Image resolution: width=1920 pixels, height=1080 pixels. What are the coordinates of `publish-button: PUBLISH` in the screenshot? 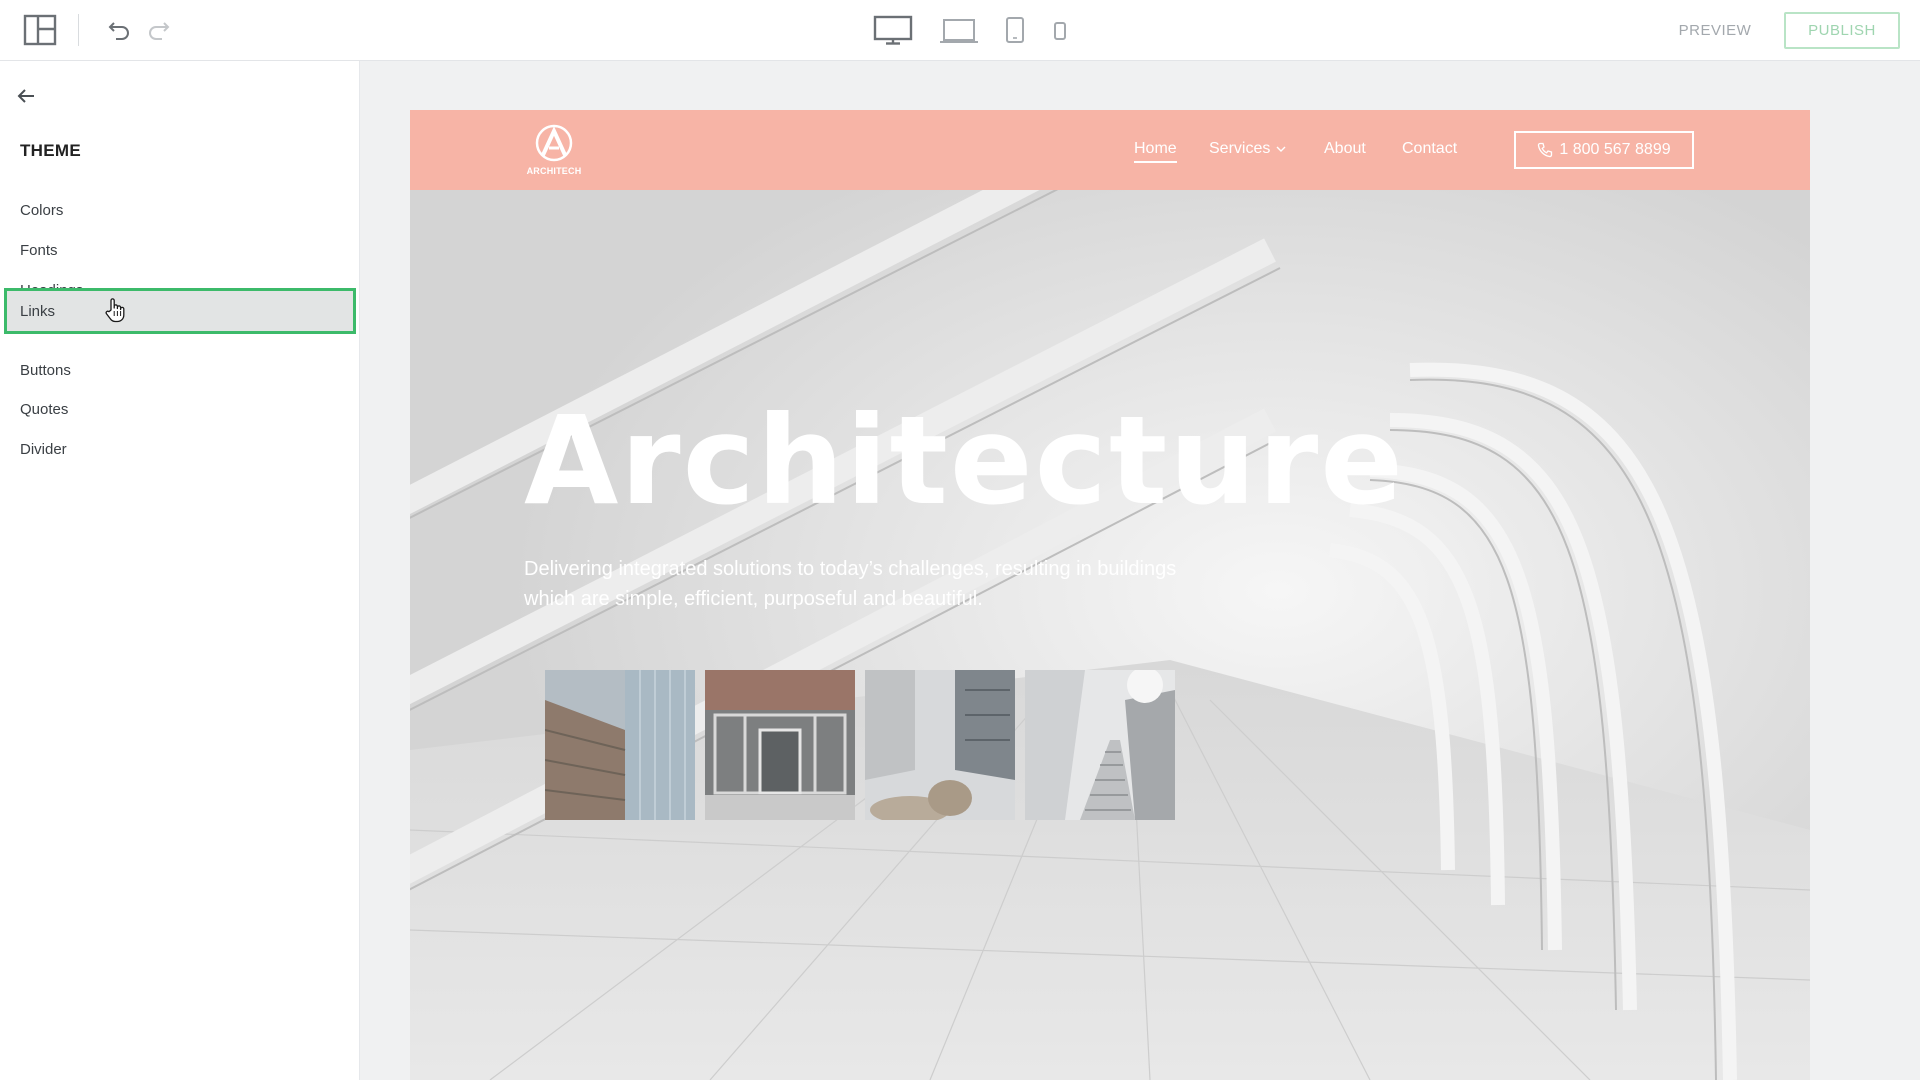 It's located at (1842, 30).